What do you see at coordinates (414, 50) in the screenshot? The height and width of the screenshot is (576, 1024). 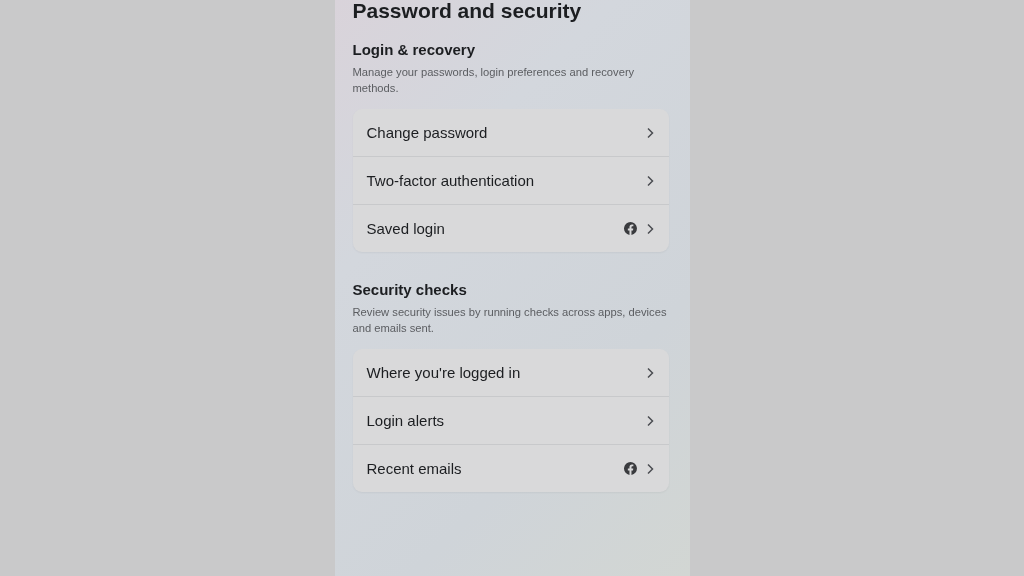 I see `section-heading: Login & recovery` at bounding box center [414, 50].